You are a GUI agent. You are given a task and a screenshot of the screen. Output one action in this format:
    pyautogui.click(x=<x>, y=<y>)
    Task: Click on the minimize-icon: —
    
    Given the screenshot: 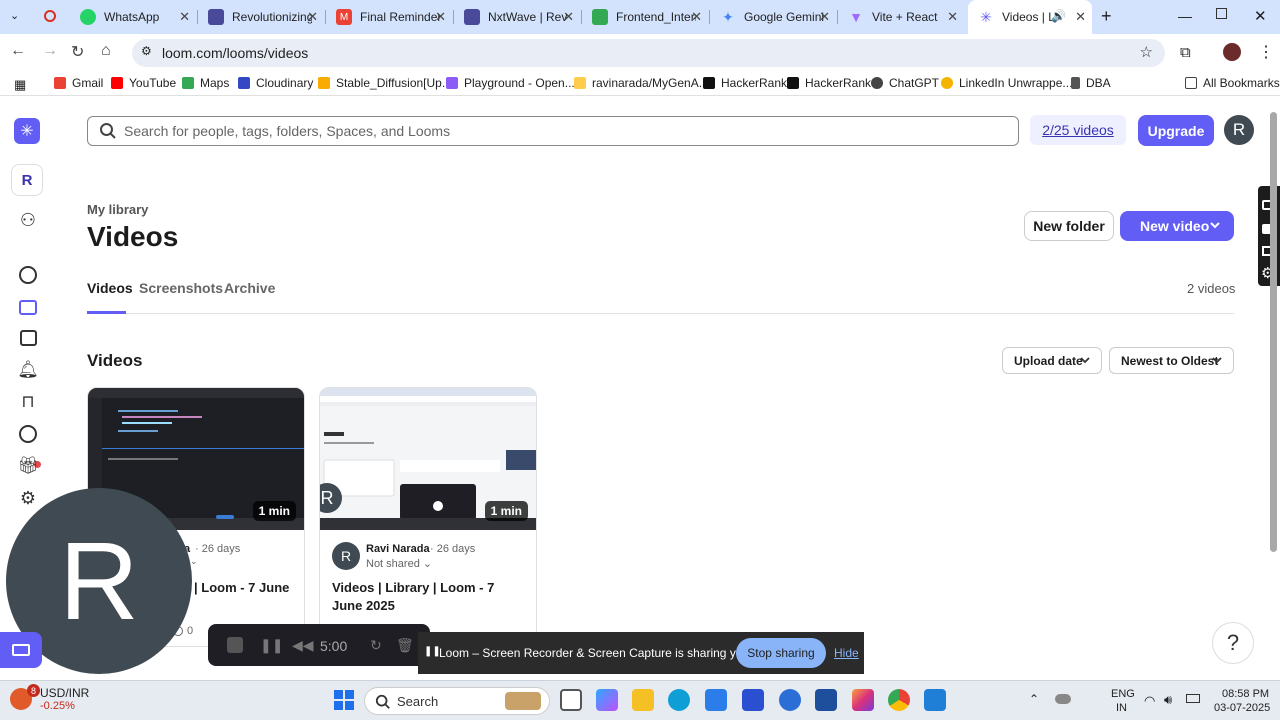 What is the action you would take?
    pyautogui.click(x=1185, y=16)
    